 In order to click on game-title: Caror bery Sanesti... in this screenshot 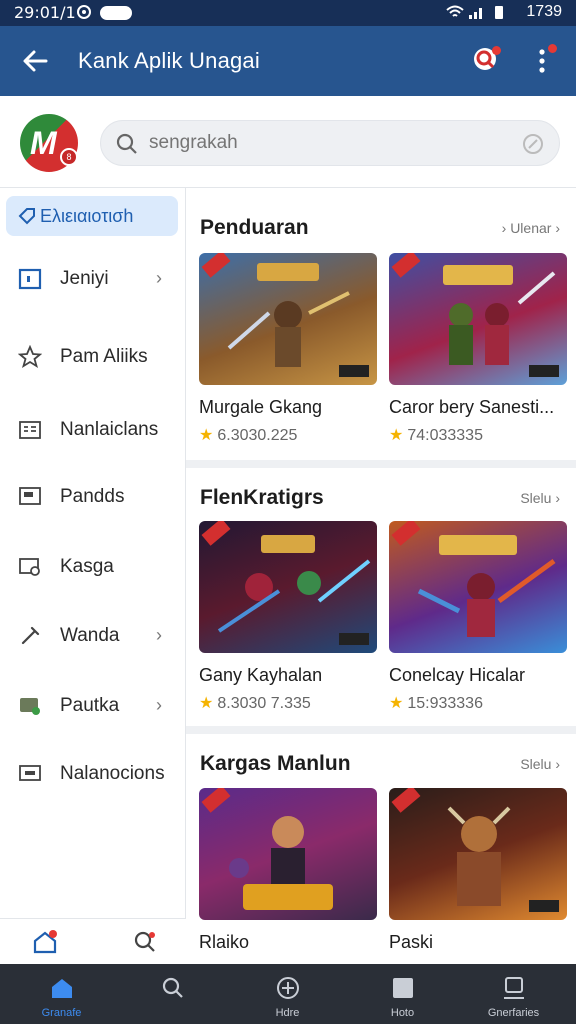, I will do `click(472, 407)`.